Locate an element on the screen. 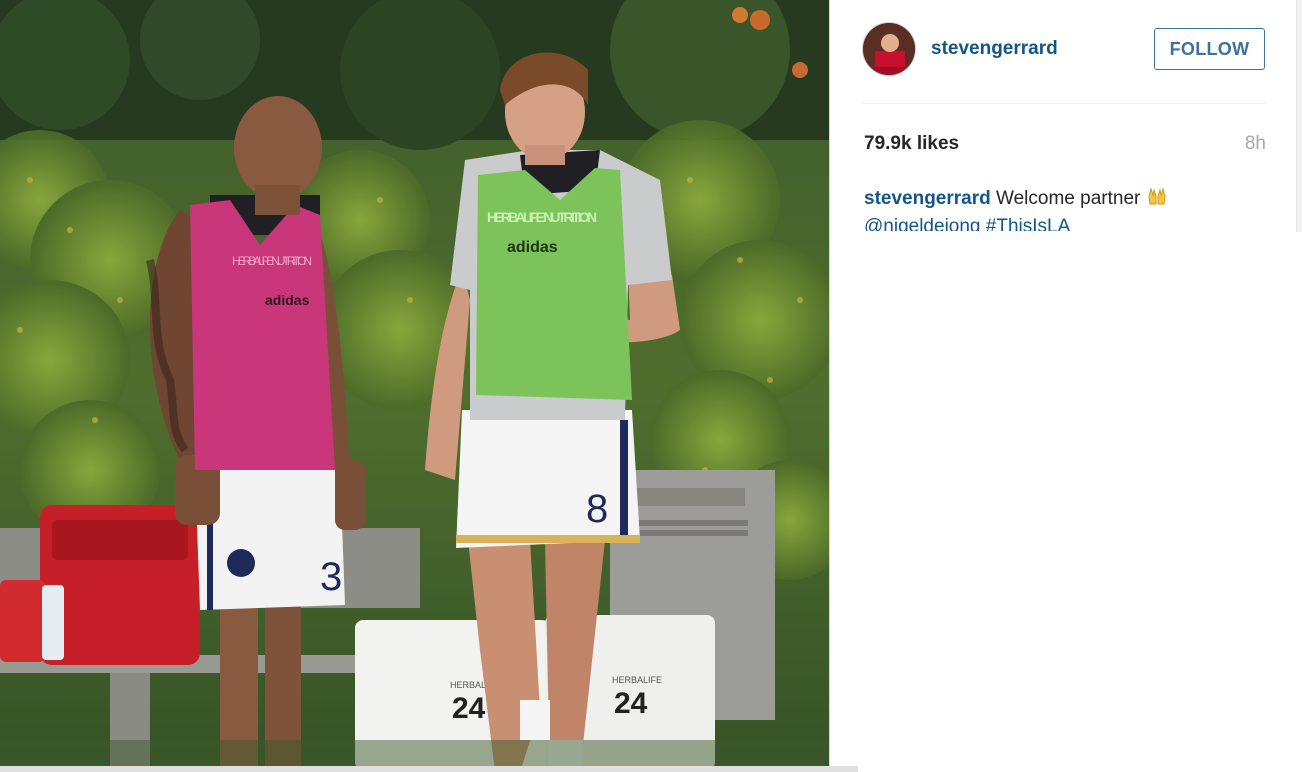 The image size is (1302, 772). bottom-edge is located at coordinates (429, 769).